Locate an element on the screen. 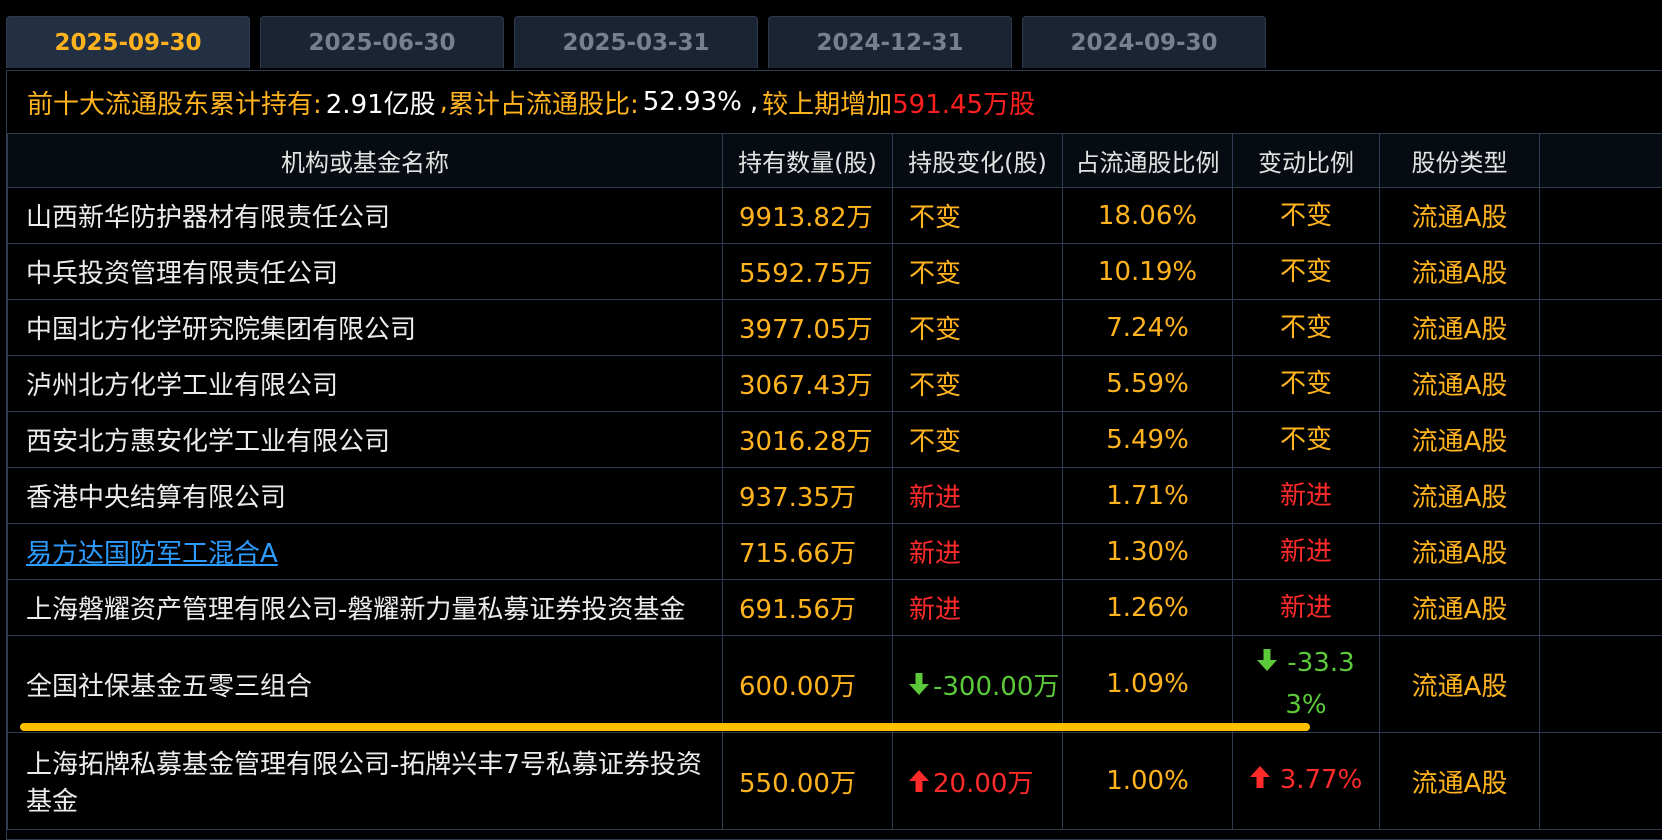 Image resolution: width=1662 pixels, height=840 pixels. cell-holding-change: 不变 is located at coordinates (977, 271).